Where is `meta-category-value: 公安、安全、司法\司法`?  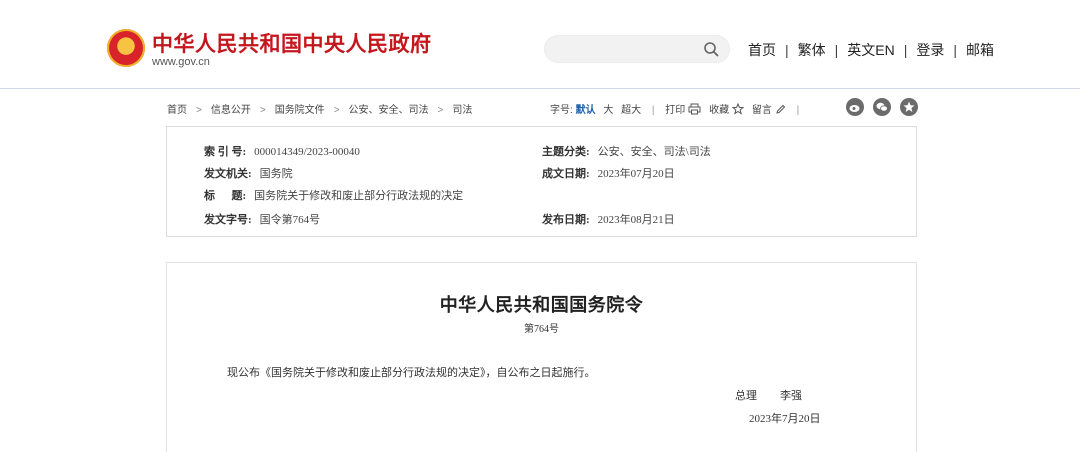
meta-category-value: 公安、安全、司法\司法 is located at coordinates (654, 152).